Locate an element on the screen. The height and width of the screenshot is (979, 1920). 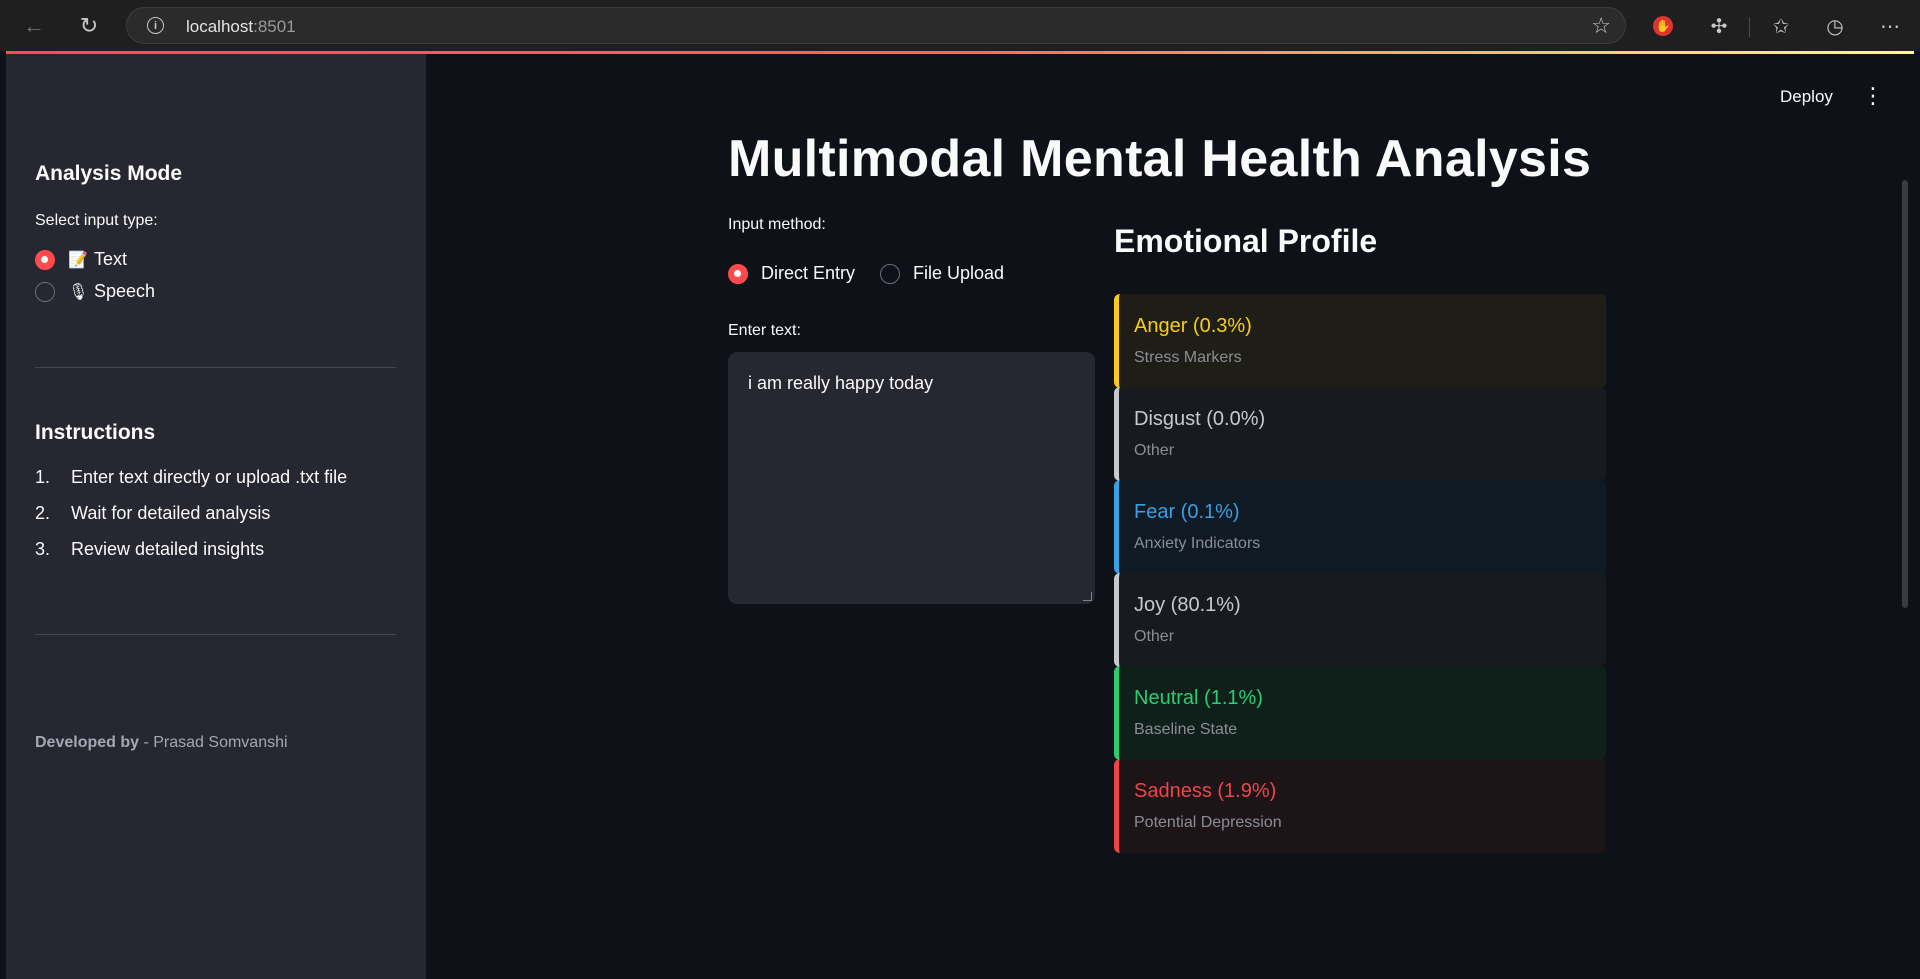
file-upload-option: File Upload is located at coordinates (942, 273).